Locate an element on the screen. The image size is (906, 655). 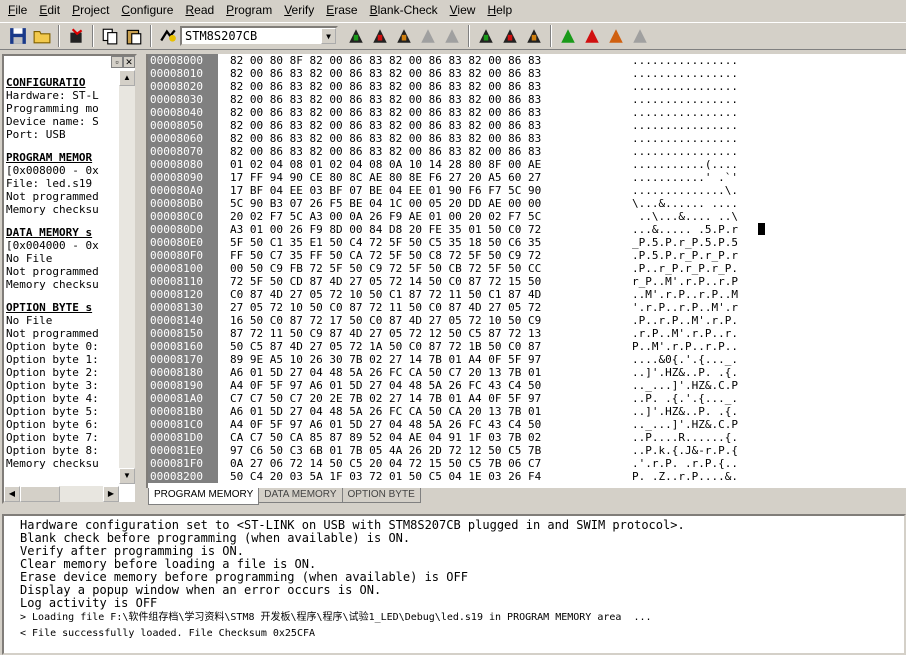
restore-icon: ▫ is located at coordinates (117, 62).